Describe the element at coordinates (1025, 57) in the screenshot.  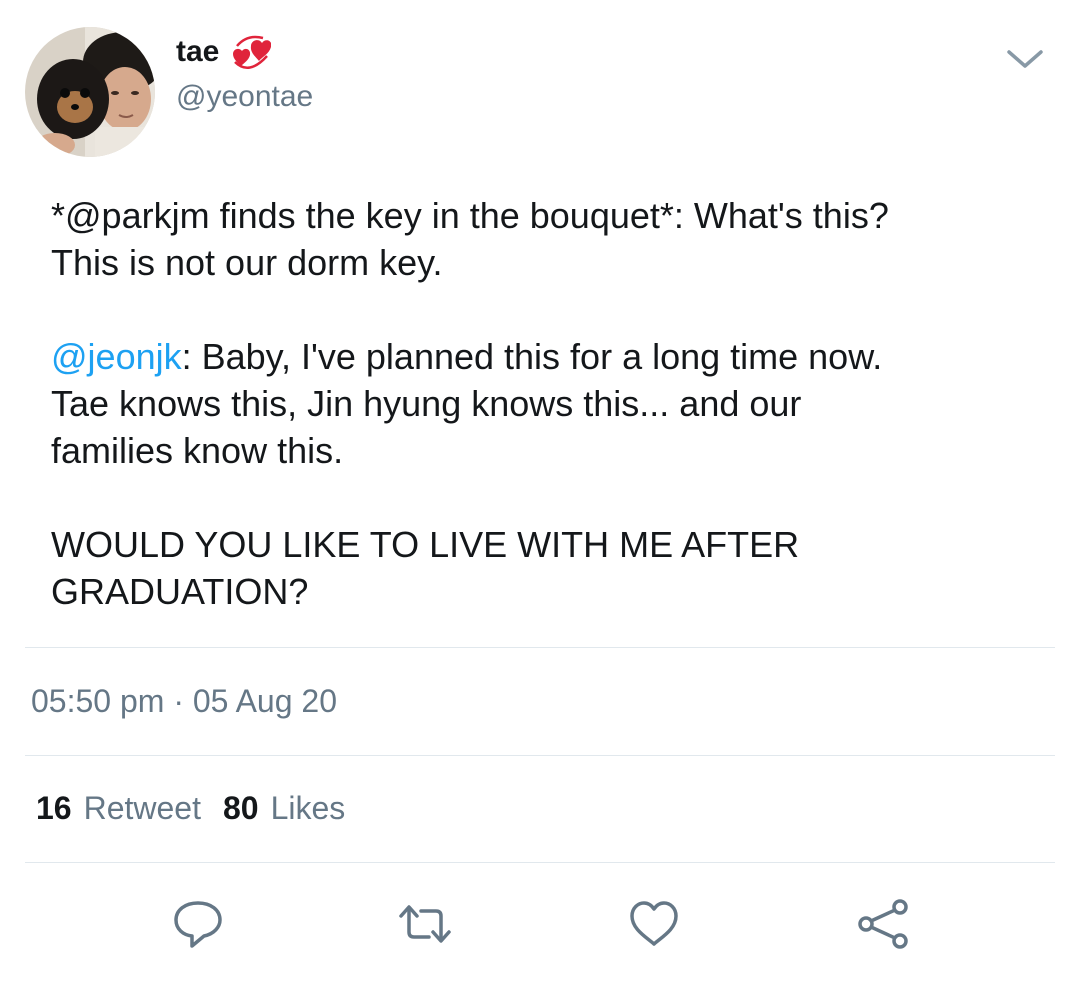
I see `chevron-down-icon` at that location.